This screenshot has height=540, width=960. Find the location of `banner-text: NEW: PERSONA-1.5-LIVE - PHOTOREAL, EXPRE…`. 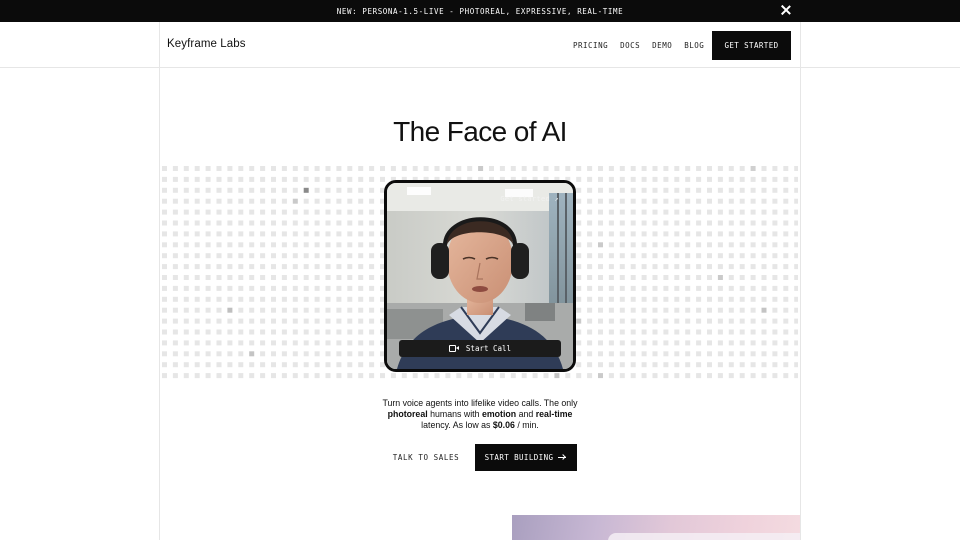

banner-text: NEW: PERSONA-1.5-LIVE - PHOTOREAL, EXPRE… is located at coordinates (480, 11).